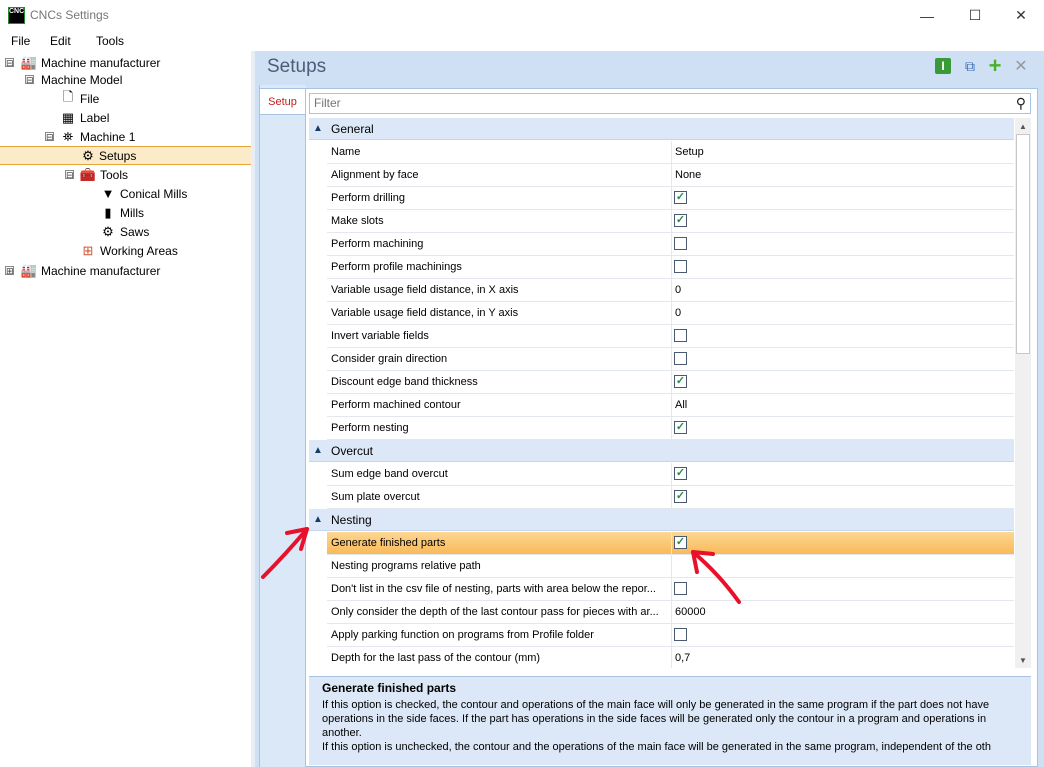 The height and width of the screenshot is (767, 1044). I want to click on working-areas-icon: ⊞, so click(88, 250).